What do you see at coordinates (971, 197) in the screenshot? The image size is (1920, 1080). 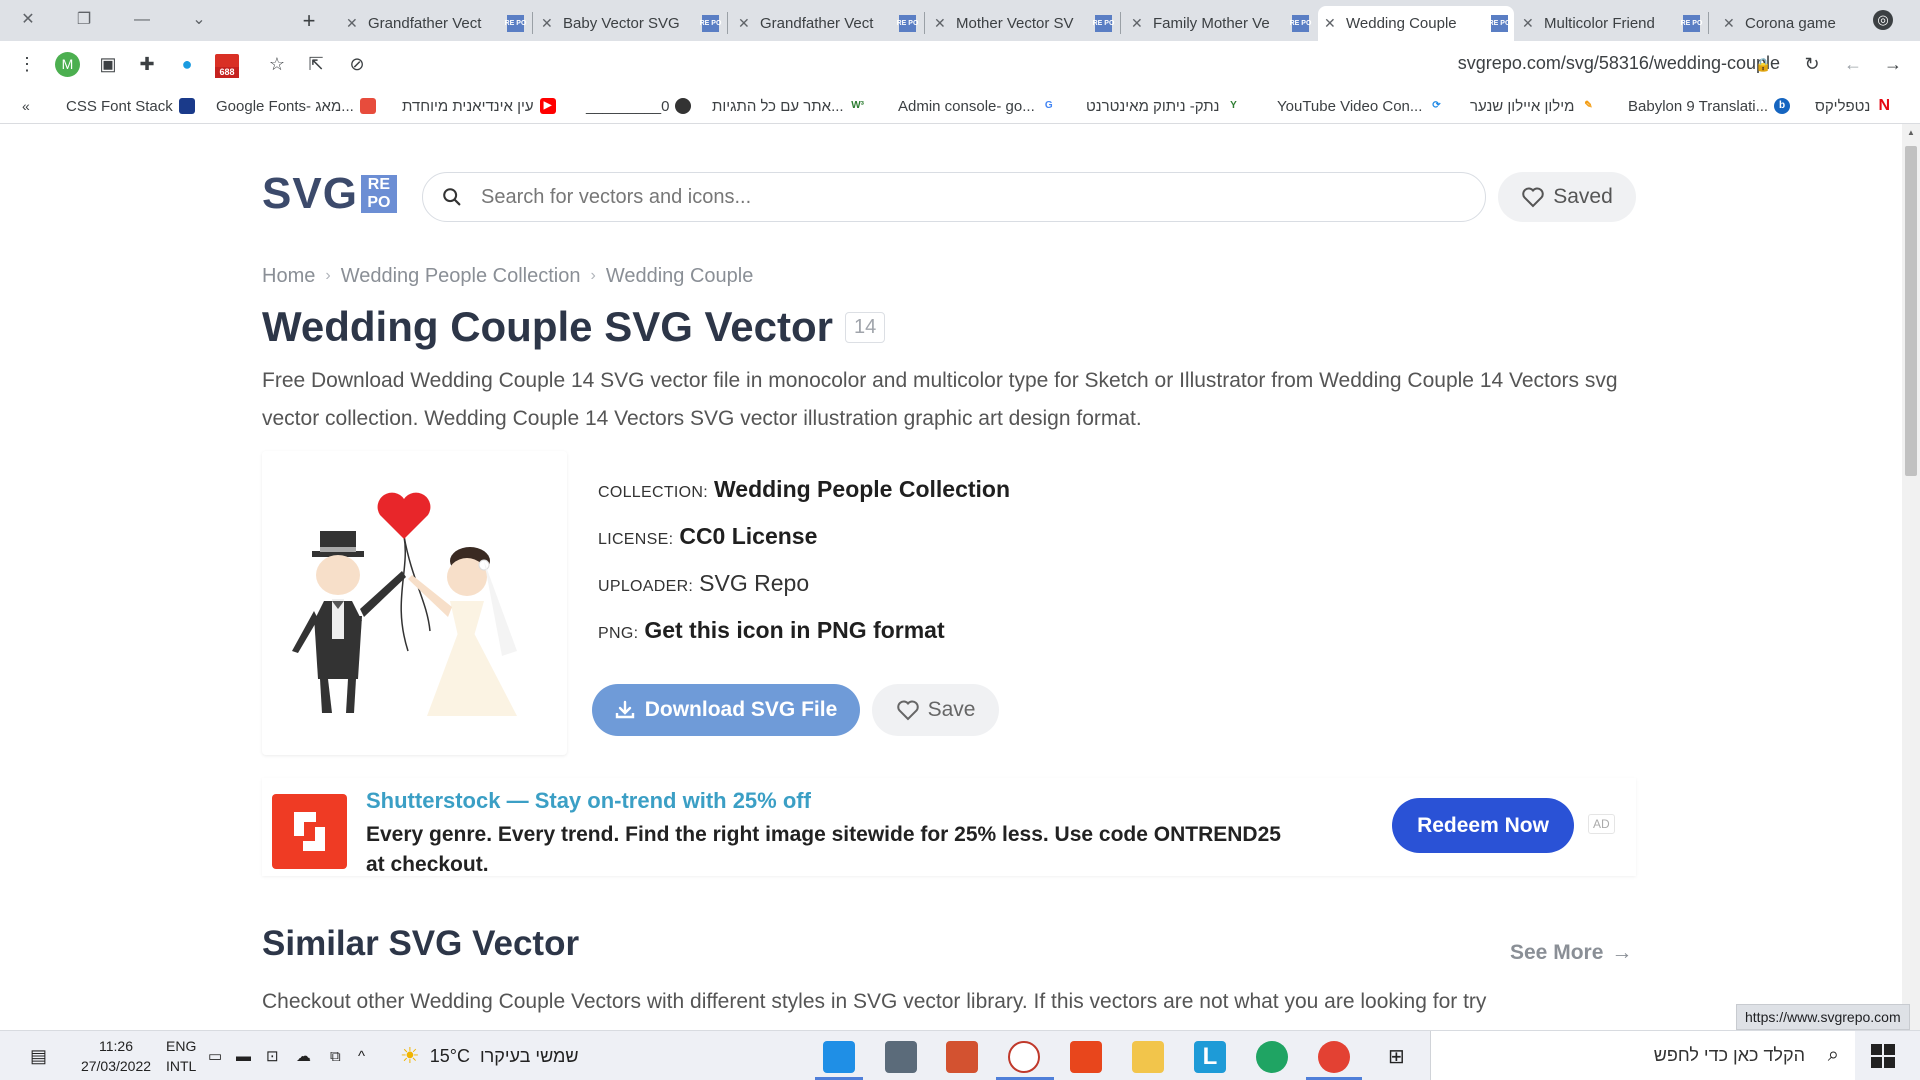 I see `search-input` at bounding box center [971, 197].